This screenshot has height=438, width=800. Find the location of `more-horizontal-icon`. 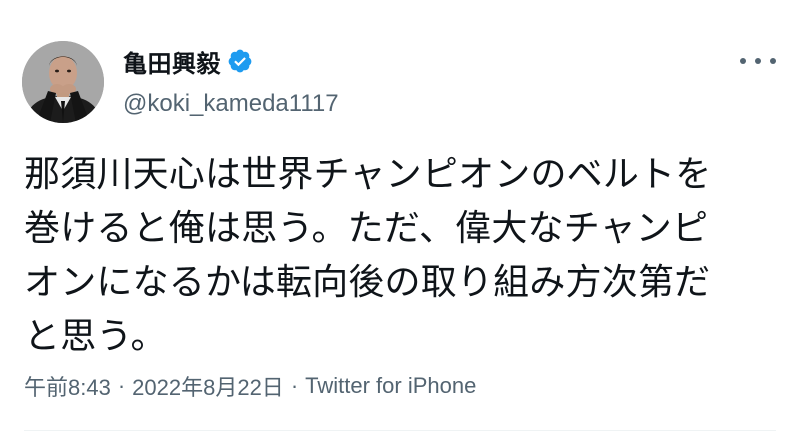

more-horizontal-icon is located at coordinates (758, 61).